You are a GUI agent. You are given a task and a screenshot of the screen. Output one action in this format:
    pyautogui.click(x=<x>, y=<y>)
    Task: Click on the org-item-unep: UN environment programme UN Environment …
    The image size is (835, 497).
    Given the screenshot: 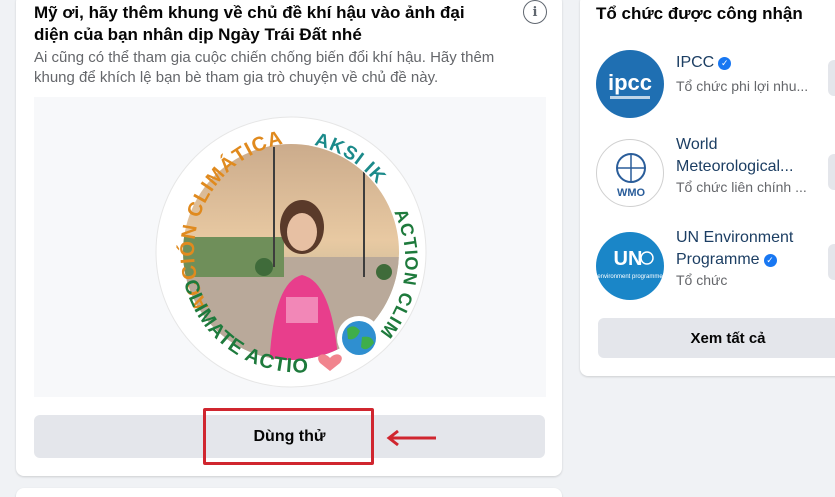 What is the action you would take?
    pyautogui.click(x=715, y=265)
    